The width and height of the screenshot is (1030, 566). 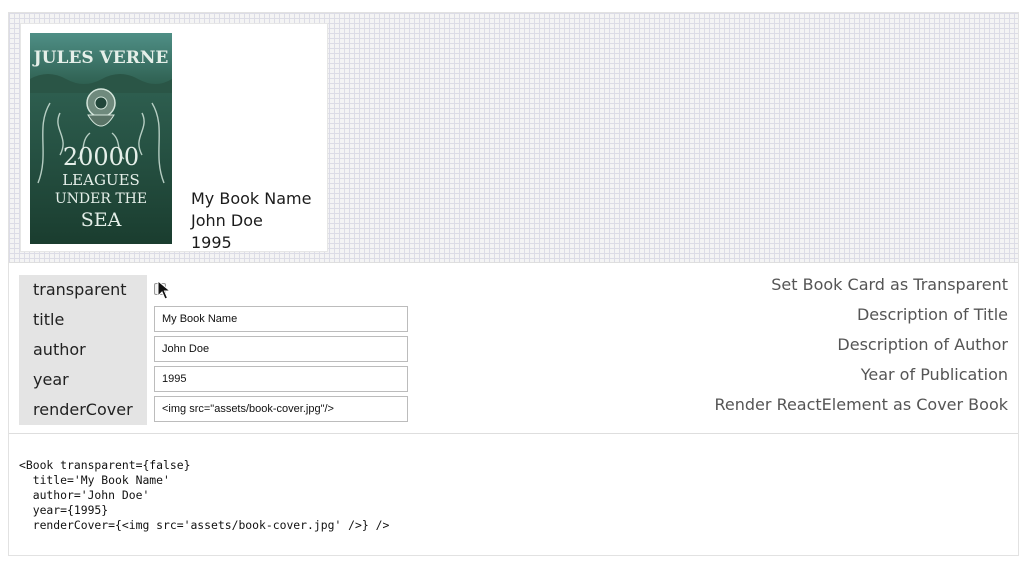 What do you see at coordinates (101, 157) in the screenshot?
I see `cover-title-line-1: 20000` at bounding box center [101, 157].